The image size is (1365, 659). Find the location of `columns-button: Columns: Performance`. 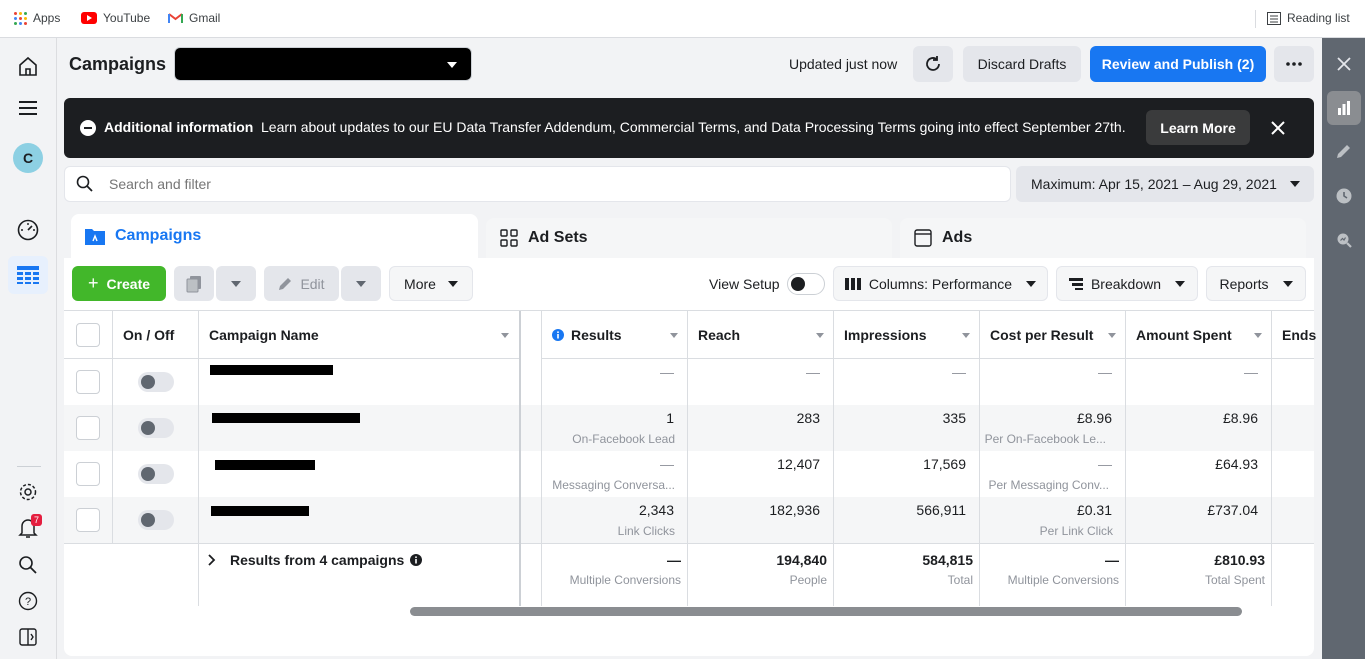

columns-button: Columns: Performance is located at coordinates (940, 283).